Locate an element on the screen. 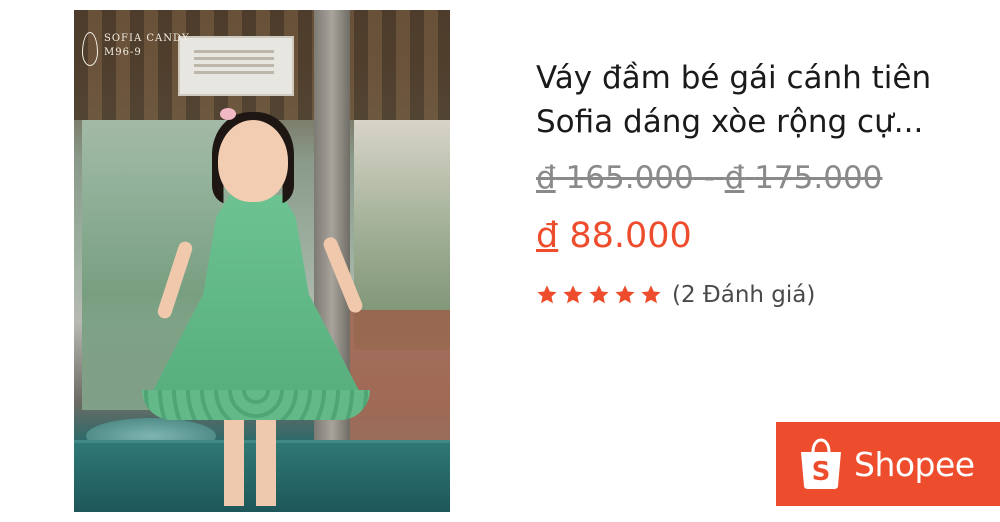  photo-hair-bow is located at coordinates (228, 114).